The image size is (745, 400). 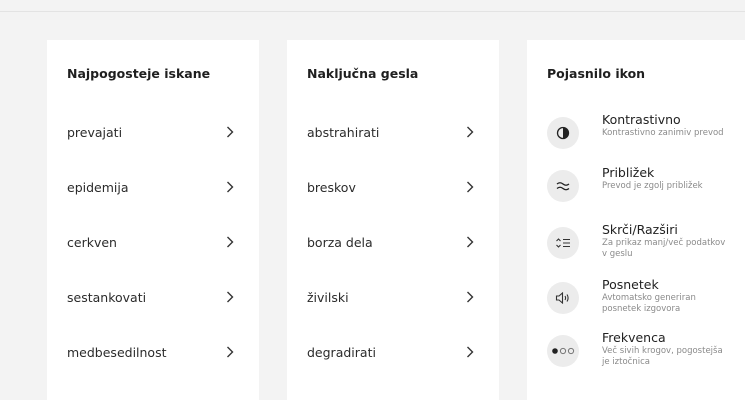 What do you see at coordinates (630, 284) in the screenshot?
I see `legend-item-name: Posnetek` at bounding box center [630, 284].